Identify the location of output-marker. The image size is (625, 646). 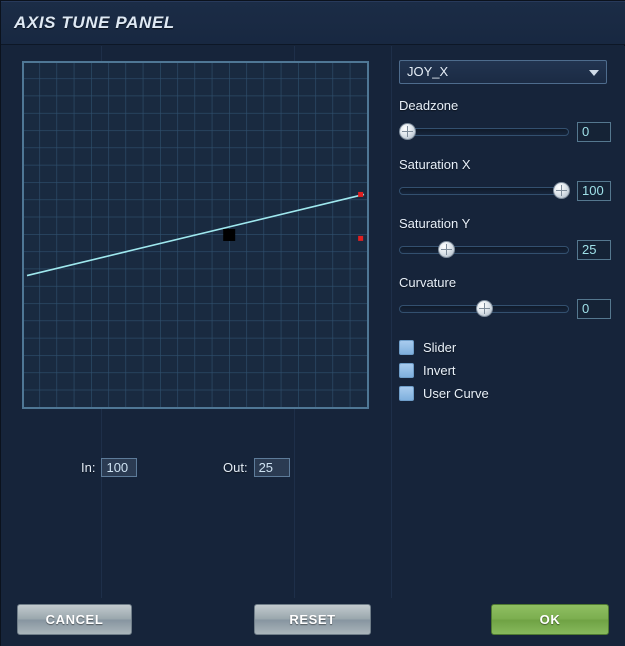
(361, 238).